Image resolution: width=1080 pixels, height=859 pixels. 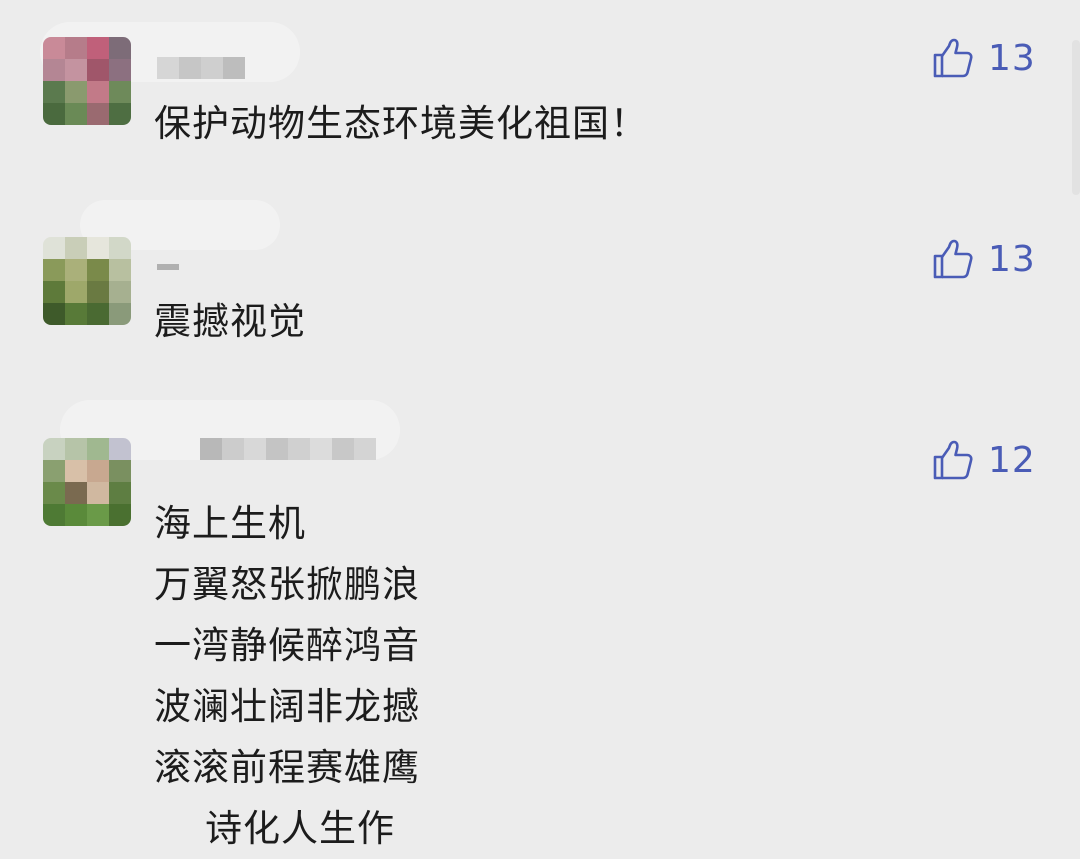 What do you see at coordinates (1012, 460) in the screenshot?
I see `like-count: 12` at bounding box center [1012, 460].